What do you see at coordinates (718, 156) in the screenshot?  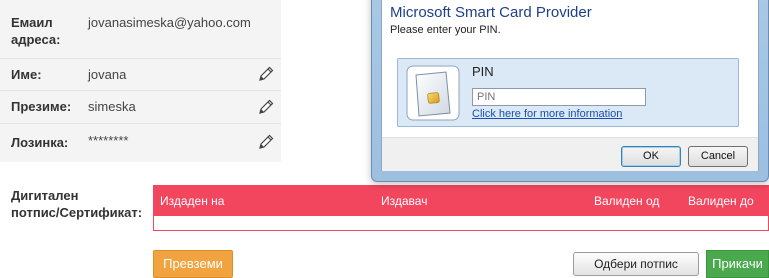 I see `cancel-button: Cancel` at bounding box center [718, 156].